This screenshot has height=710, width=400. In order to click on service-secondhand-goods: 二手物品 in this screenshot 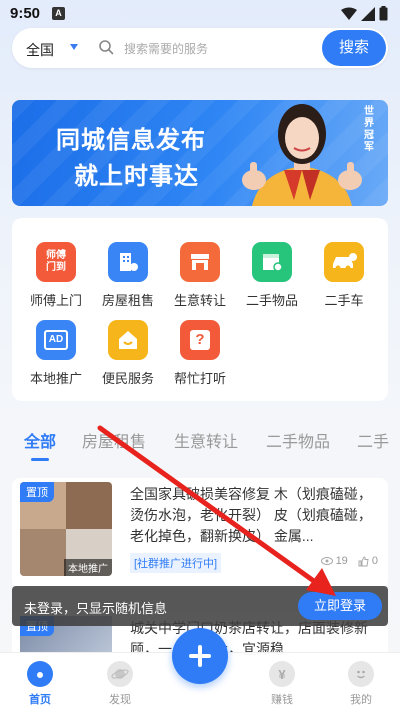, I will do `click(272, 275)`.